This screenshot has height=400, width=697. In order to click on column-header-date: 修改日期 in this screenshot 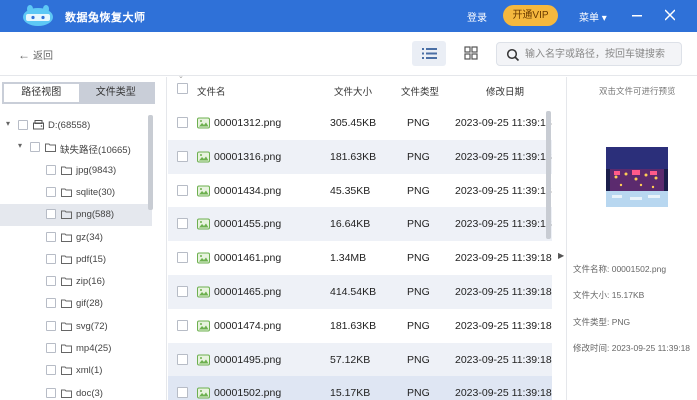, I will do `click(505, 91)`.